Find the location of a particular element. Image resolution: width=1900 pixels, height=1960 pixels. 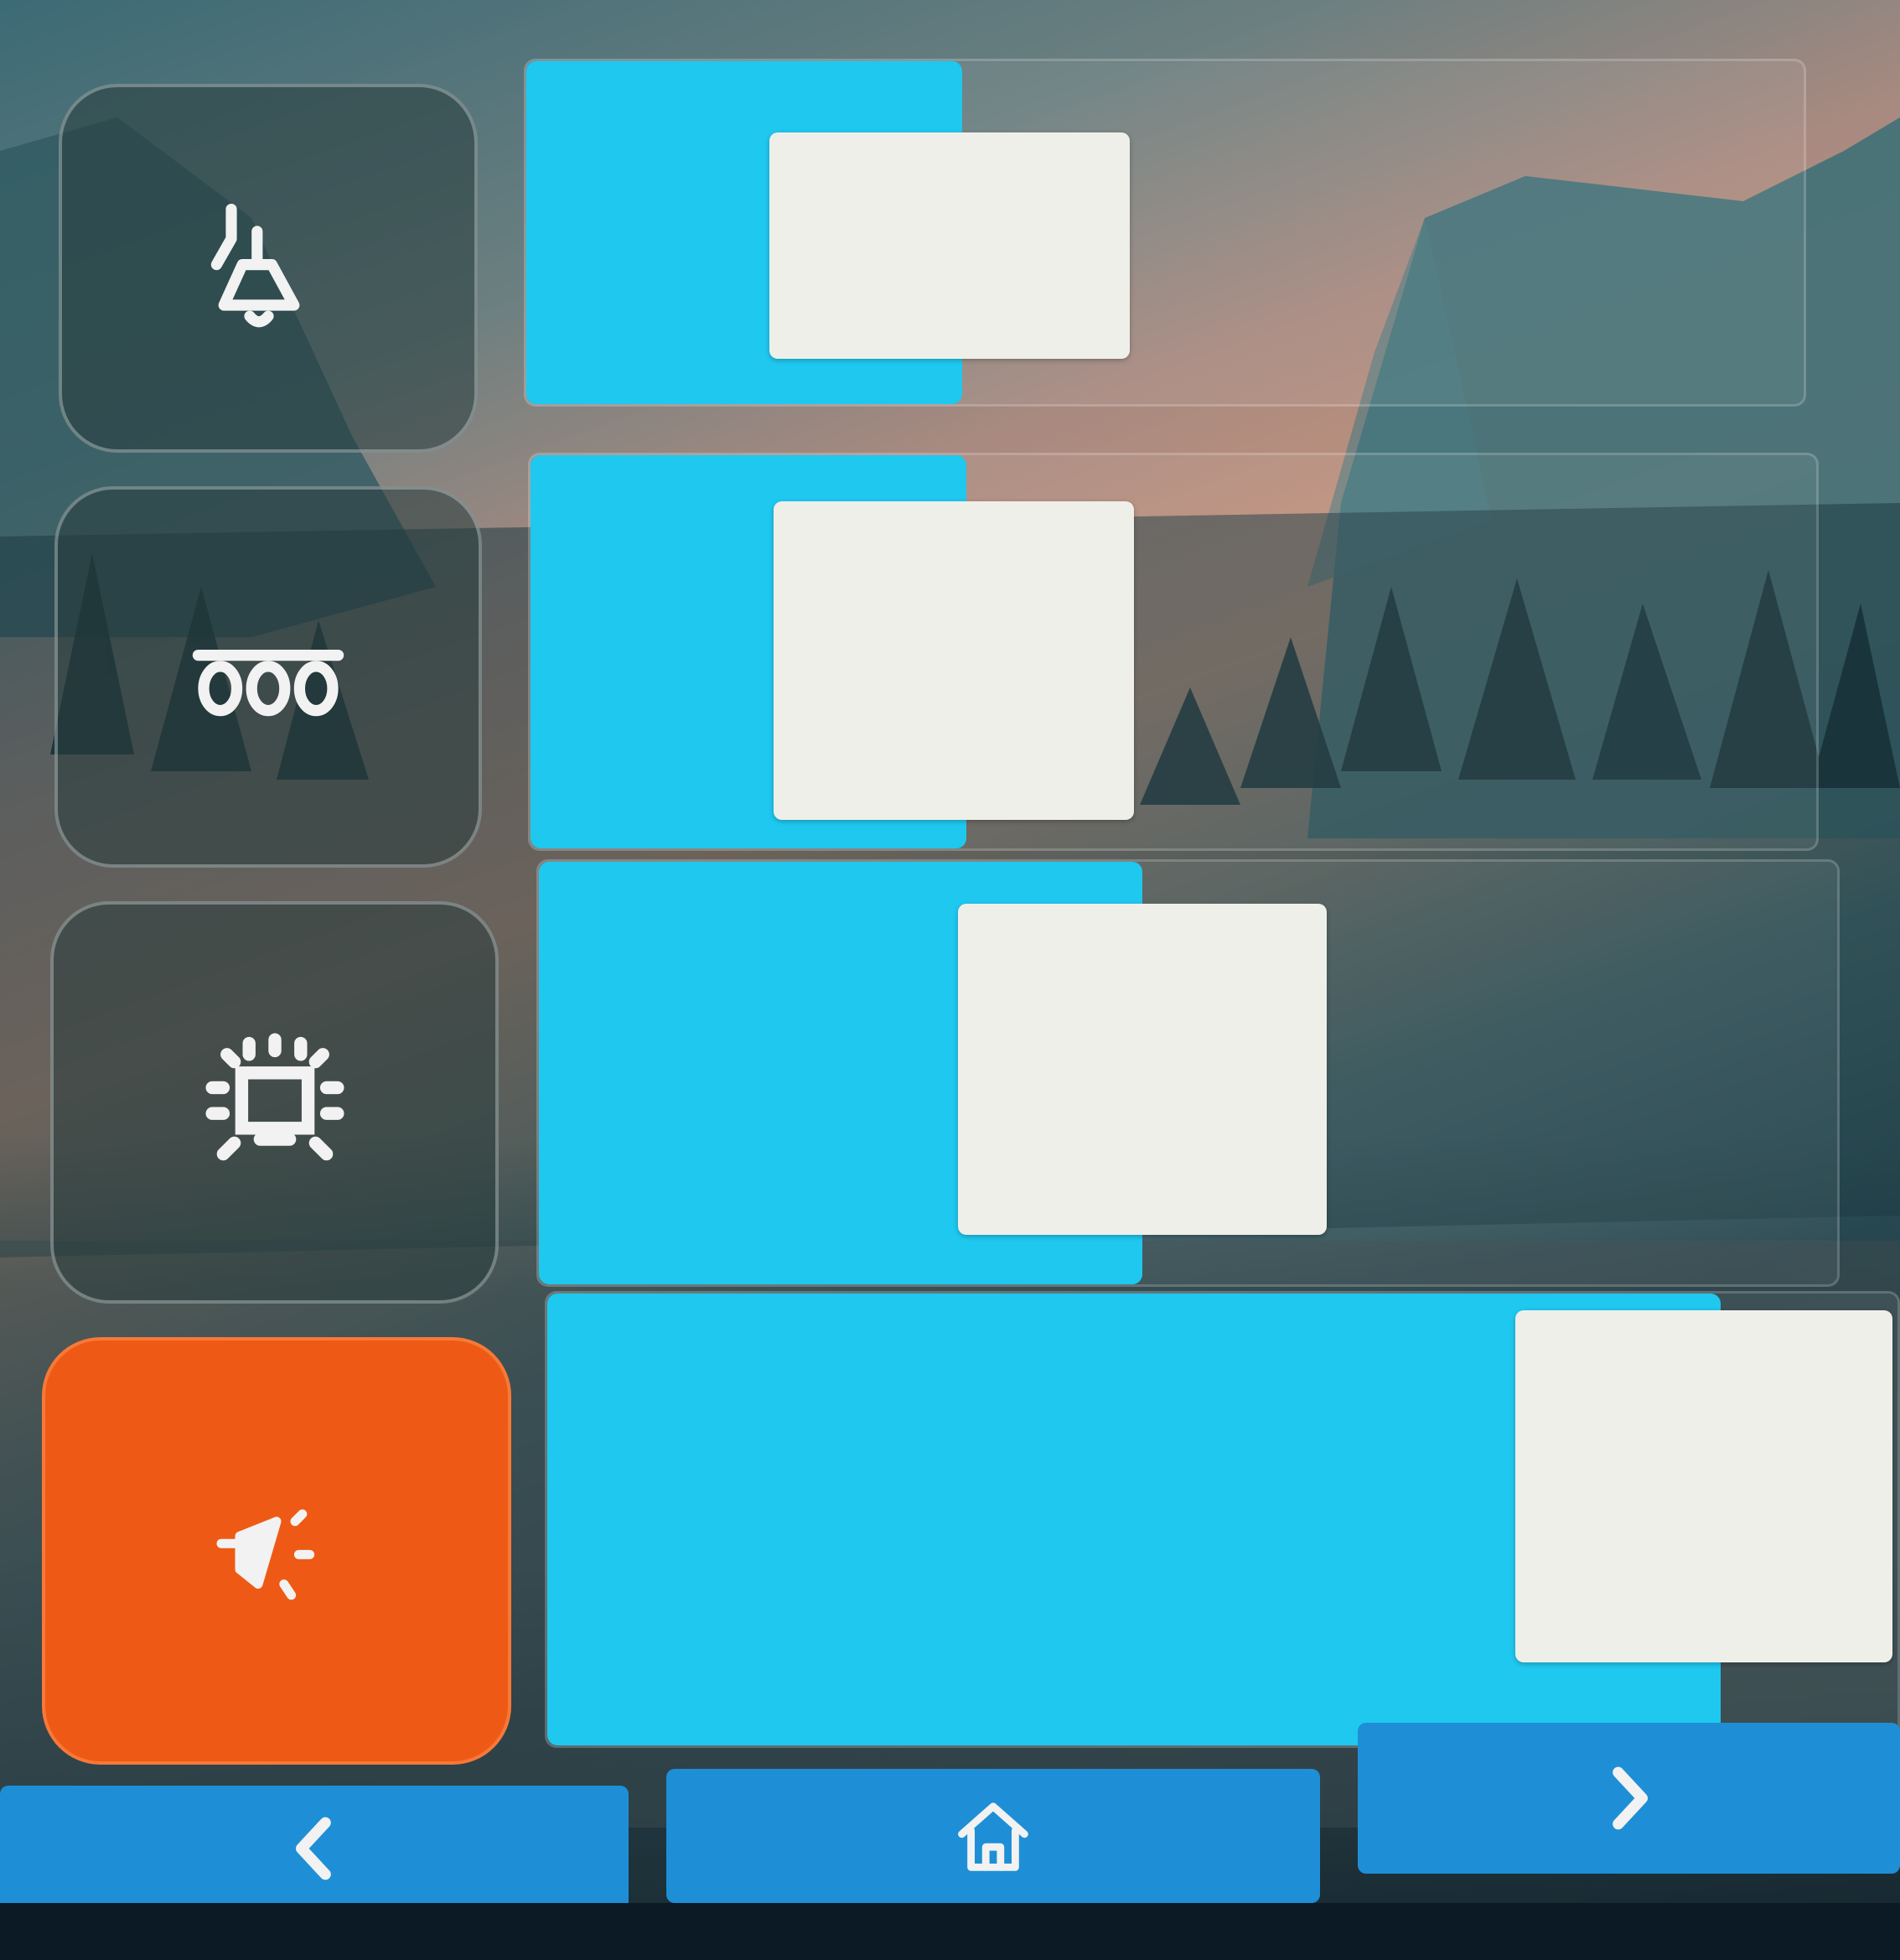

home-icon is located at coordinates (993, 1836).